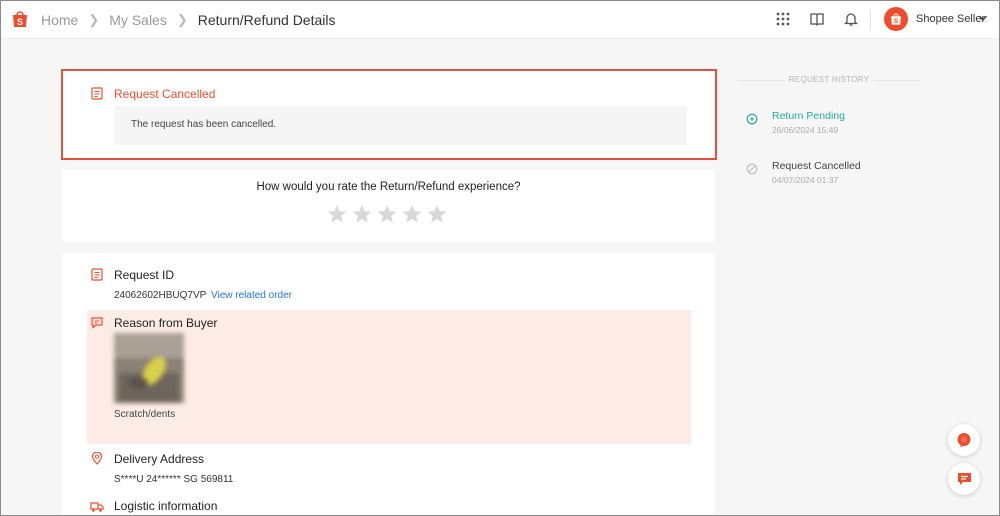 Image resolution: width=1000 pixels, height=516 pixels. I want to click on view-related-order-link: View related order, so click(251, 295).